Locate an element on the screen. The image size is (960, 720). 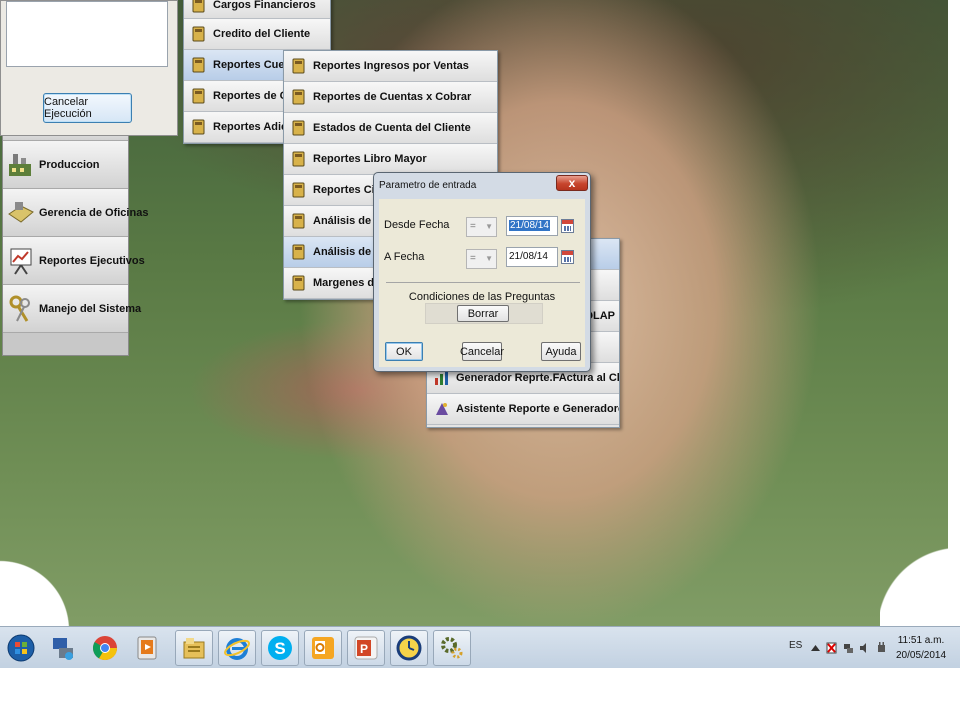
taskbar-network-app is located at coordinates (63, 648).